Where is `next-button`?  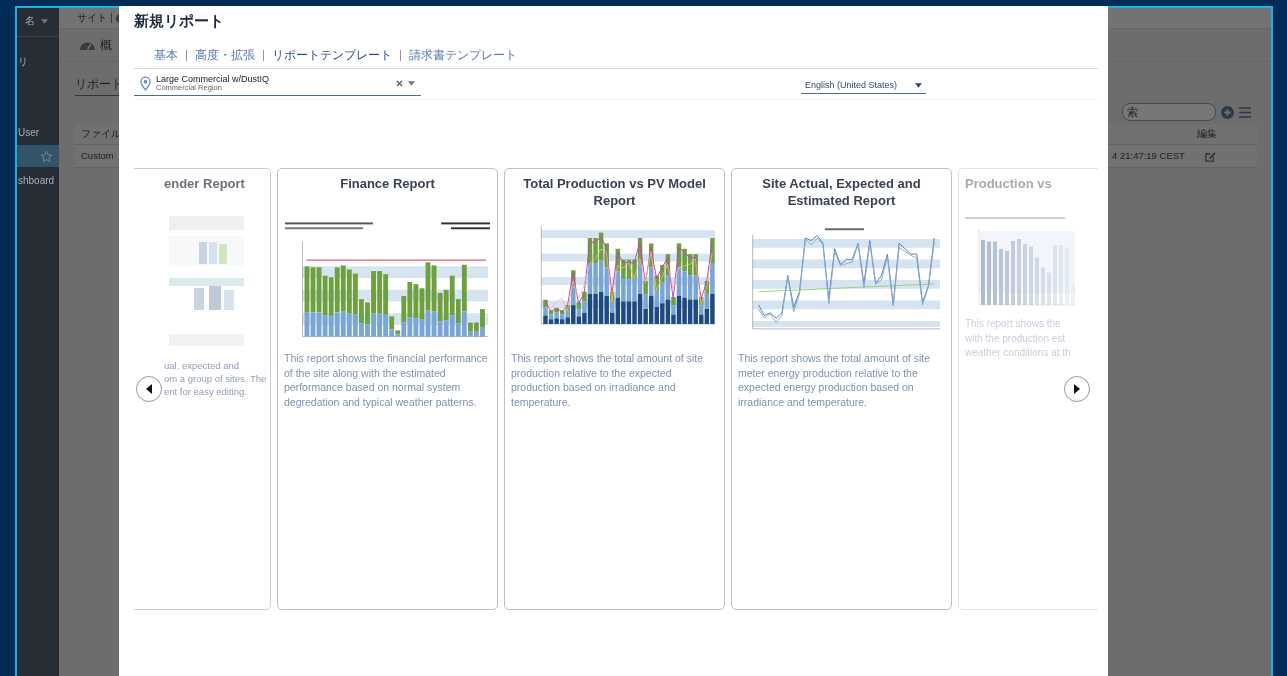
next-button is located at coordinates (1077, 389).